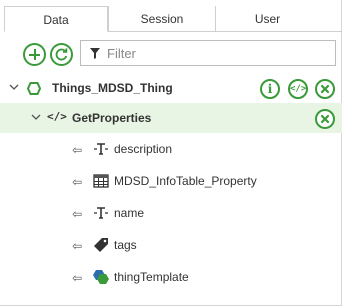 The width and height of the screenshot is (343, 307). What do you see at coordinates (185, 181) in the screenshot?
I see `property-label: MDSD_InfoTable_Property` at bounding box center [185, 181].